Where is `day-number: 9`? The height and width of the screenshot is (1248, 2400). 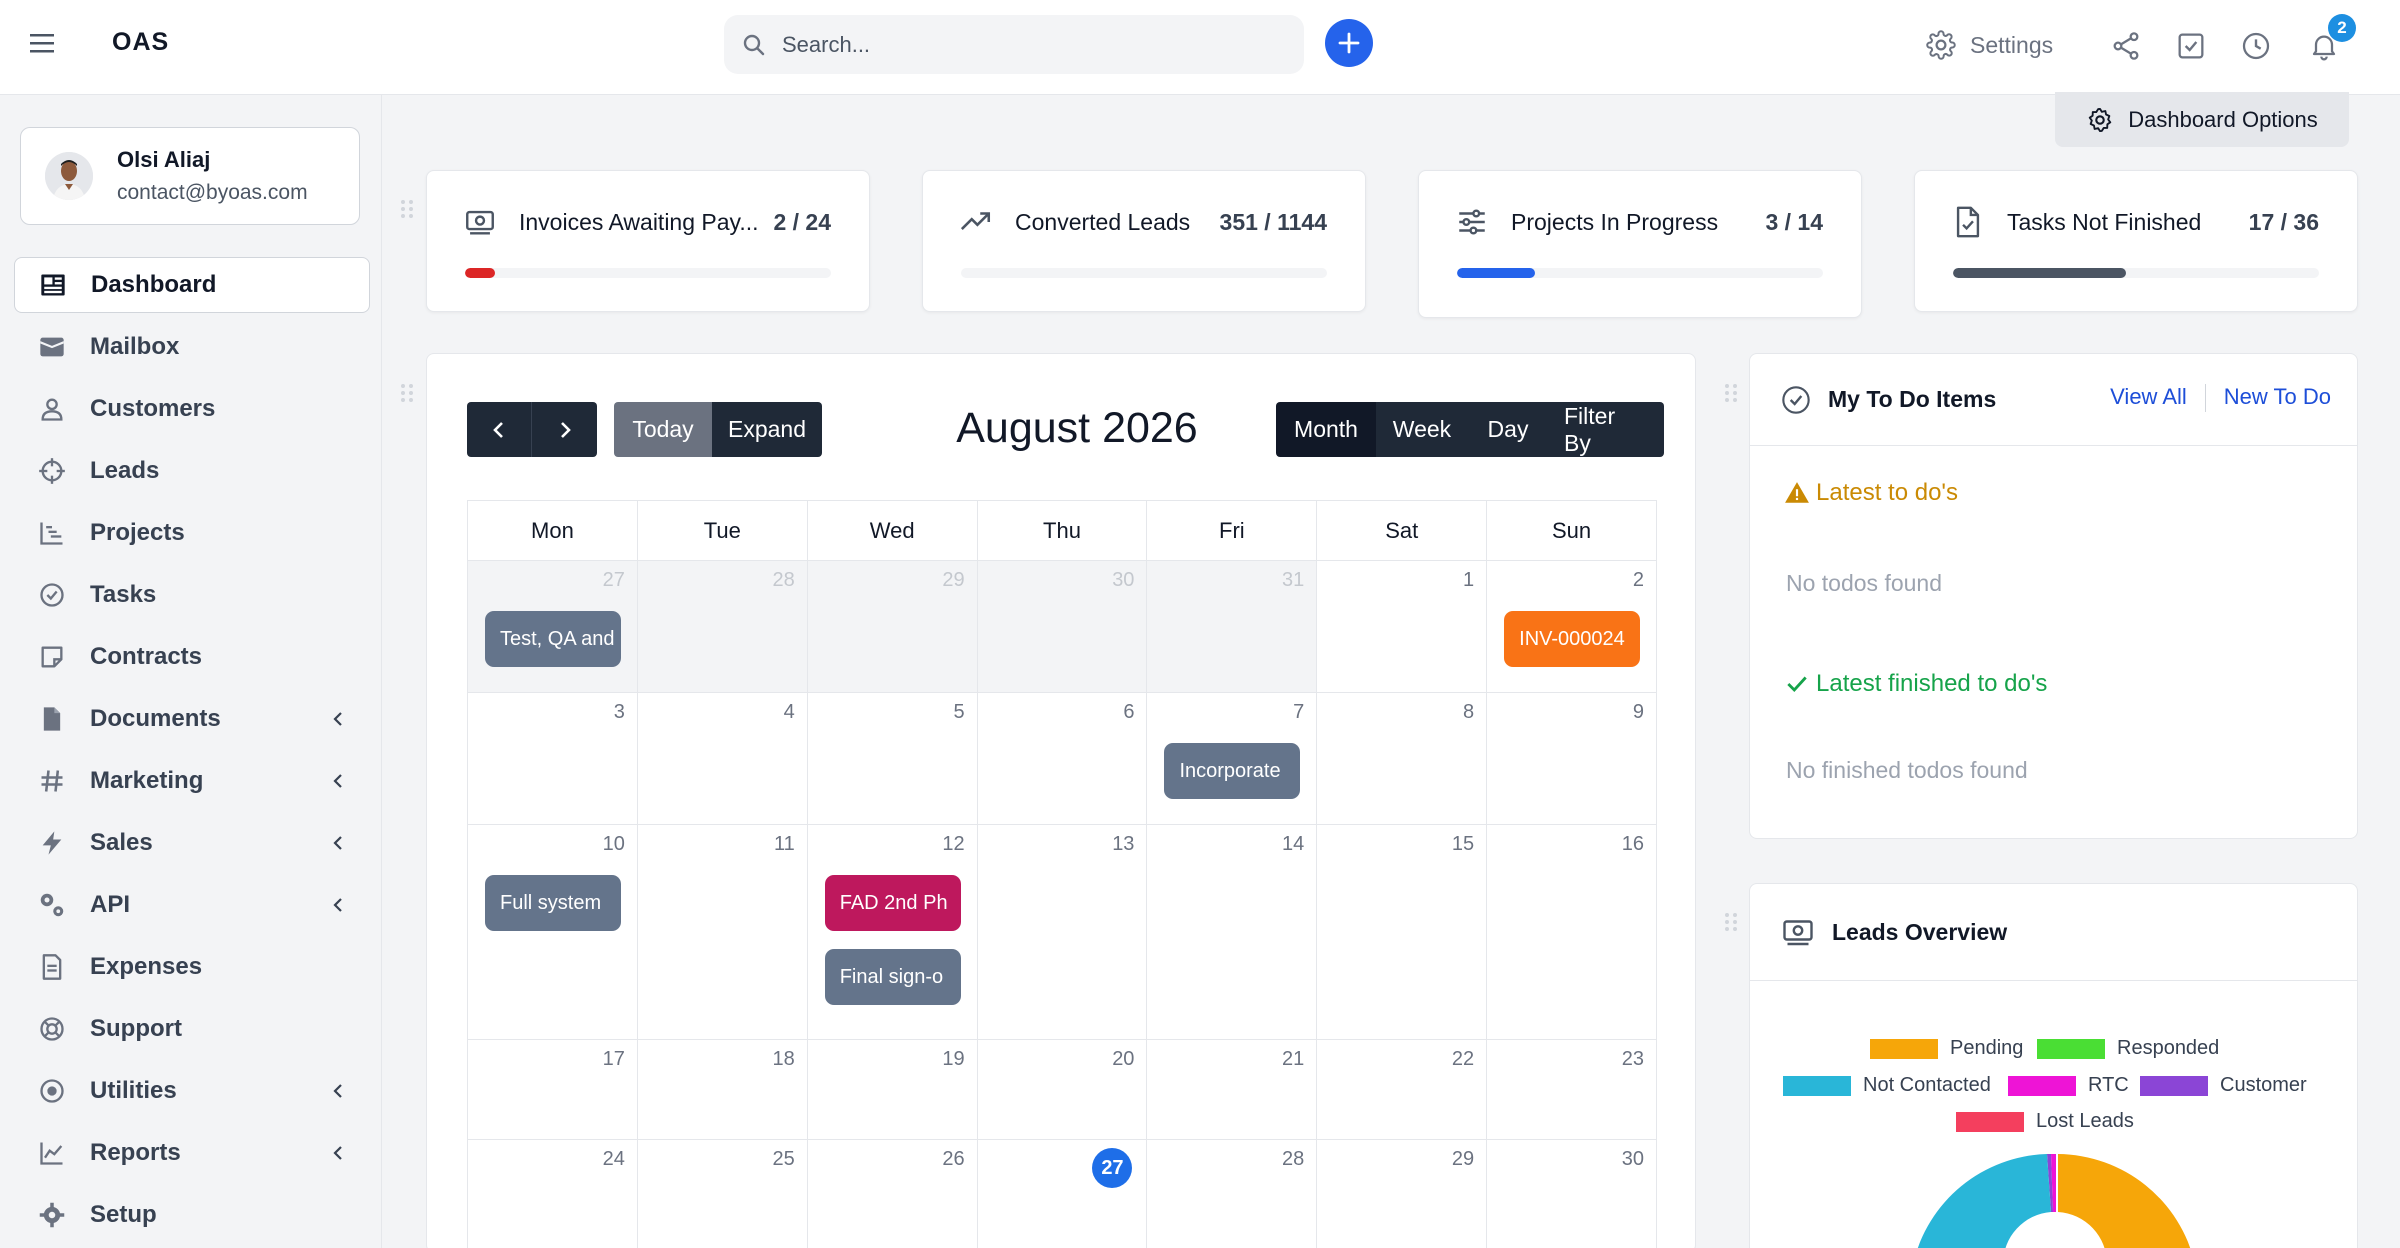
day-number: 9 is located at coordinates (1638, 712).